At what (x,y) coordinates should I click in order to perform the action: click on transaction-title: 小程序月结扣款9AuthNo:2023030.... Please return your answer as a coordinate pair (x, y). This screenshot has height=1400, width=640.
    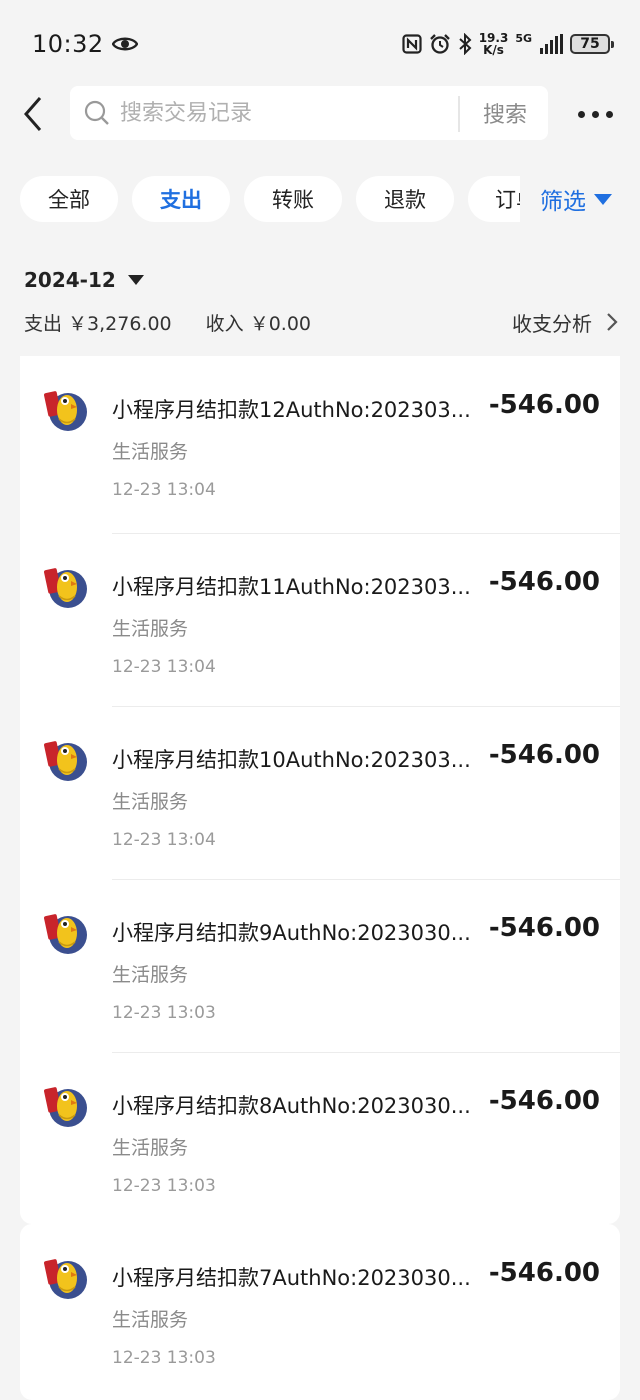
    Looking at the image, I should click on (291, 933).